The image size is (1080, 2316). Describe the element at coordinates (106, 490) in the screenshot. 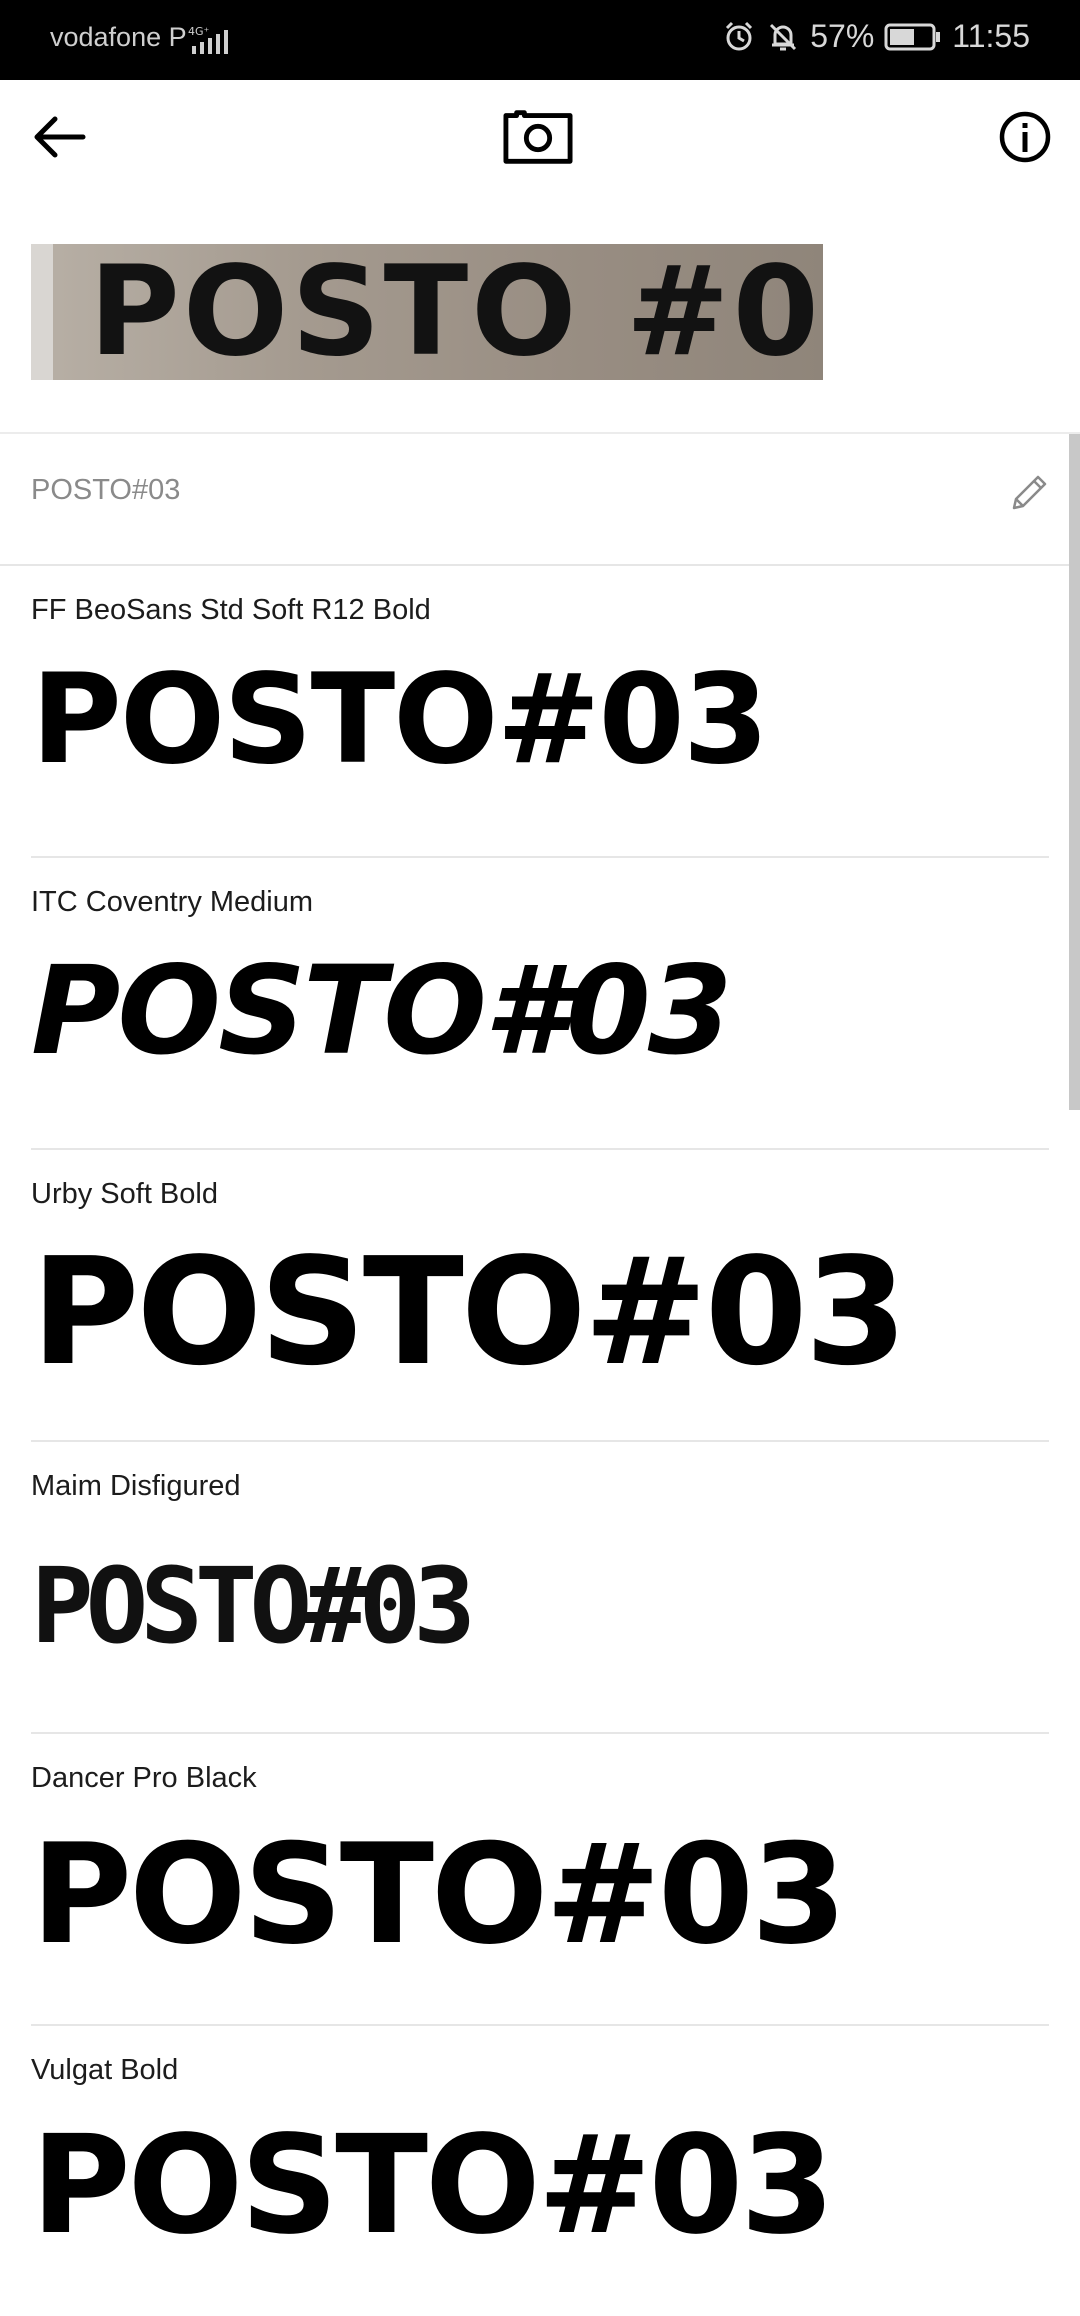

I see `recognized-text: POSTO#03` at that location.